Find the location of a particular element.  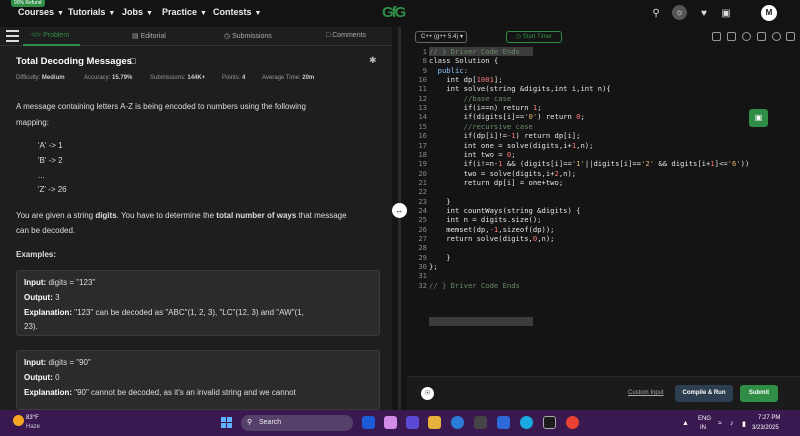

nav-practice: Practice ▼ is located at coordinates (184, 12).